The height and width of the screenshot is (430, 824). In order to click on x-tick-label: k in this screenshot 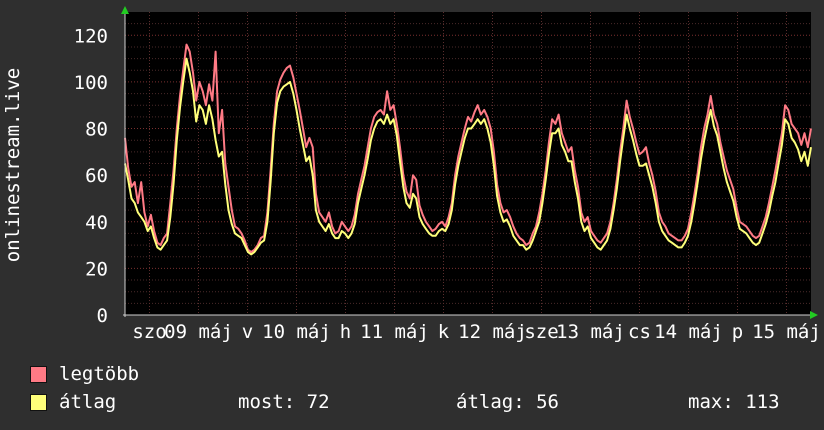, I will do `click(444, 332)`.